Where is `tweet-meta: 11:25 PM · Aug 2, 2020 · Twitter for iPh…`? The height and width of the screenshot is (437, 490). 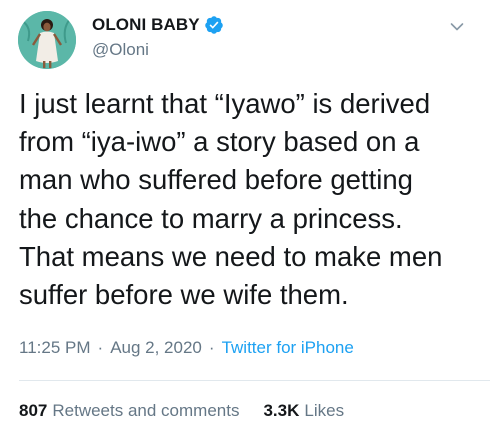 tweet-meta: 11:25 PM · Aug 2, 2020 · Twitter for iPh… is located at coordinates (186, 348).